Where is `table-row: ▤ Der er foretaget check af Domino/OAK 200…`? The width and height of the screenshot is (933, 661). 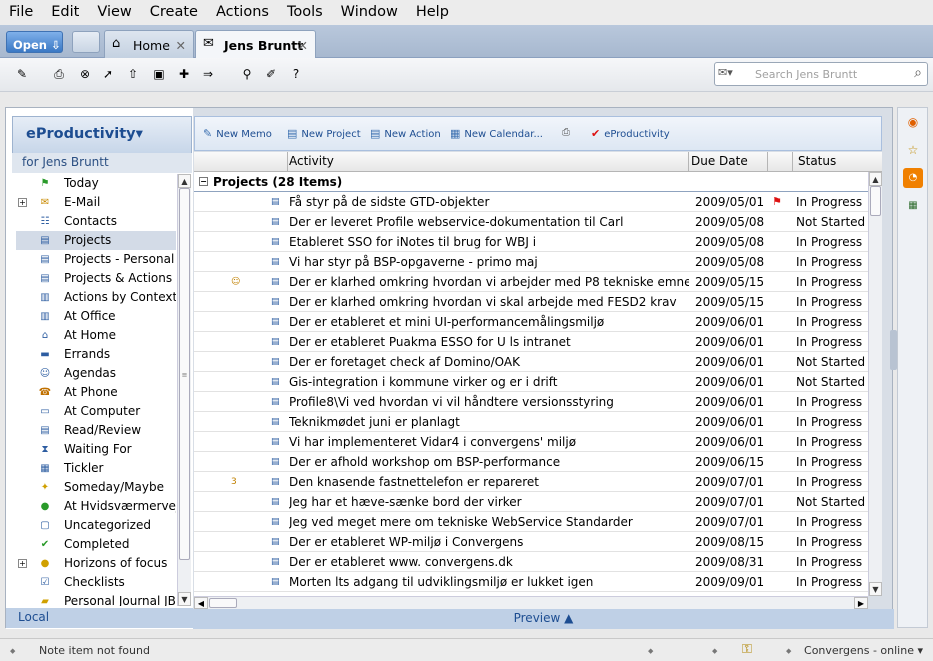
table-row: ▤ Der er foretaget check af Domino/OAK 200… is located at coordinates (531, 362).